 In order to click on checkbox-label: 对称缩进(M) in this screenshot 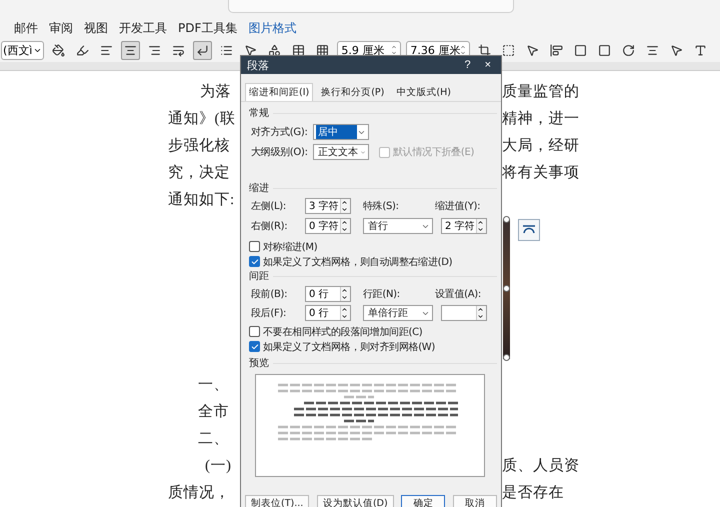, I will do `click(290, 247)`.